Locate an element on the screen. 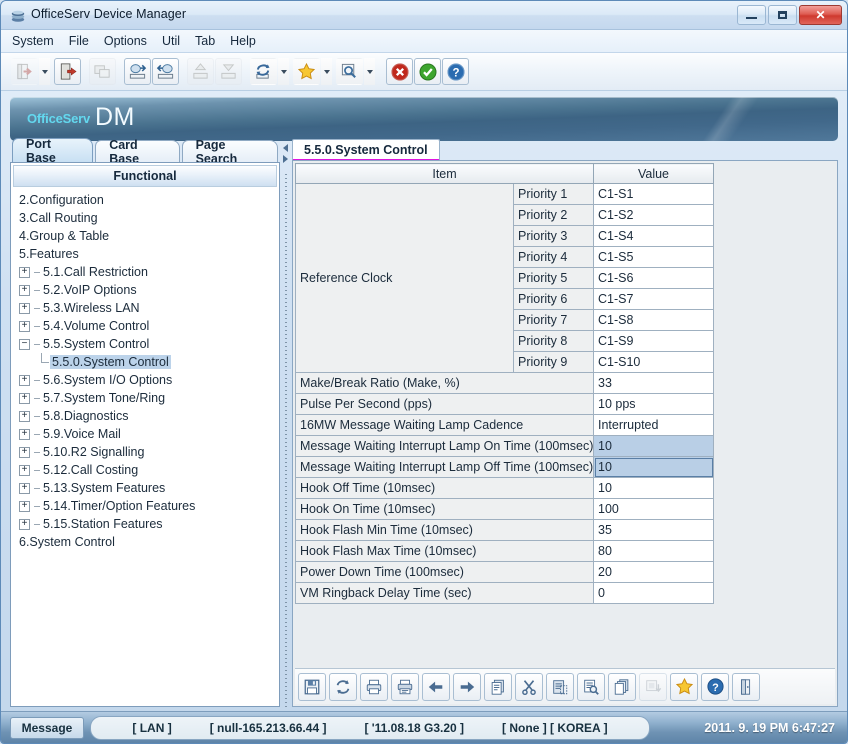 The image size is (848, 744). table-row: VM Ringback Delay Time (sec) 0 is located at coordinates (504, 593).